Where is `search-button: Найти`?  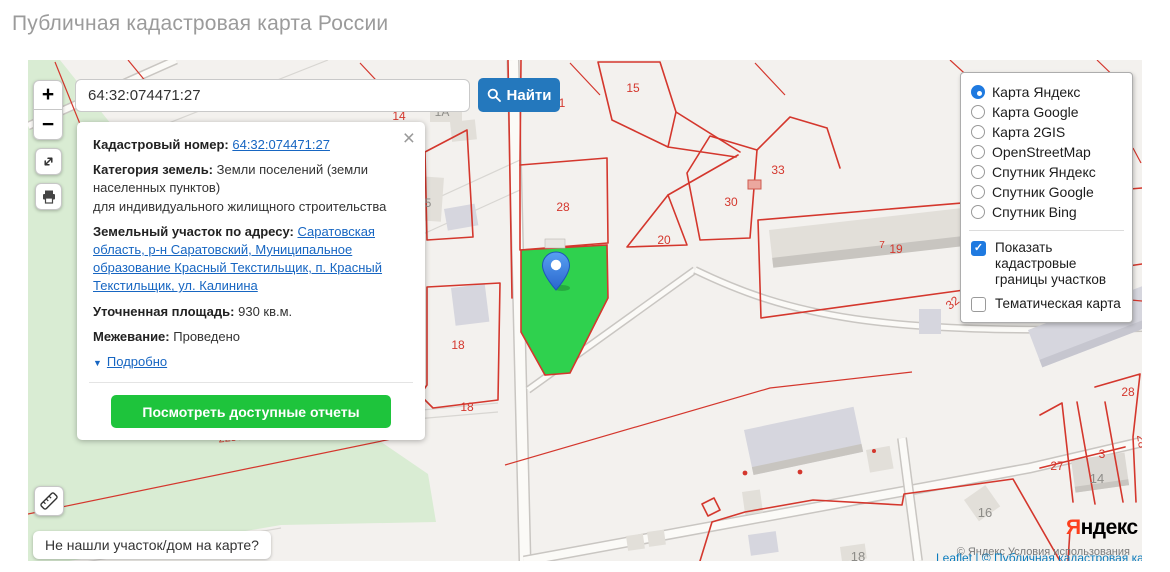
search-button: Найти is located at coordinates (519, 95).